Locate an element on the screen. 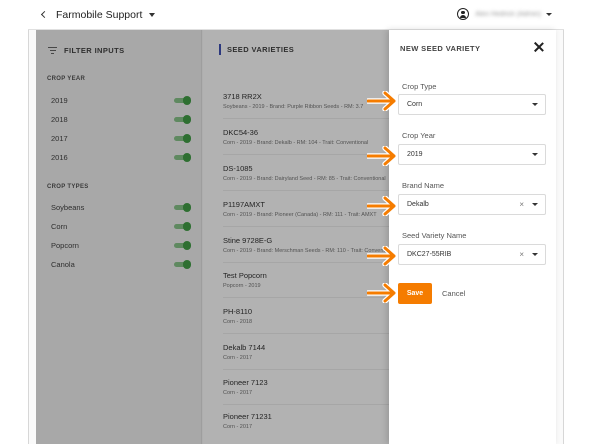  brand-name-label: Brand Name is located at coordinates (423, 185).